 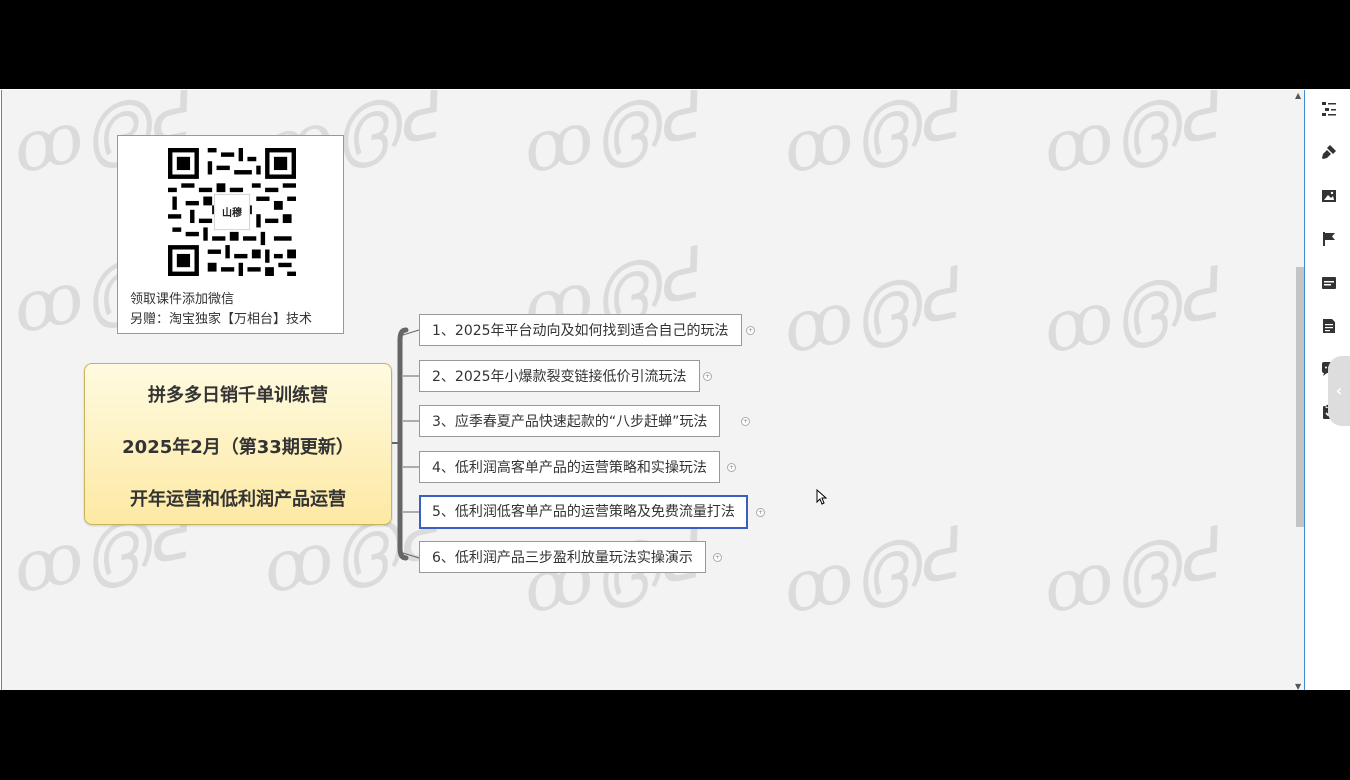 What do you see at coordinates (238, 499) in the screenshot?
I see `central-topic-line-3: 开年运营和低利润产品运营` at bounding box center [238, 499].